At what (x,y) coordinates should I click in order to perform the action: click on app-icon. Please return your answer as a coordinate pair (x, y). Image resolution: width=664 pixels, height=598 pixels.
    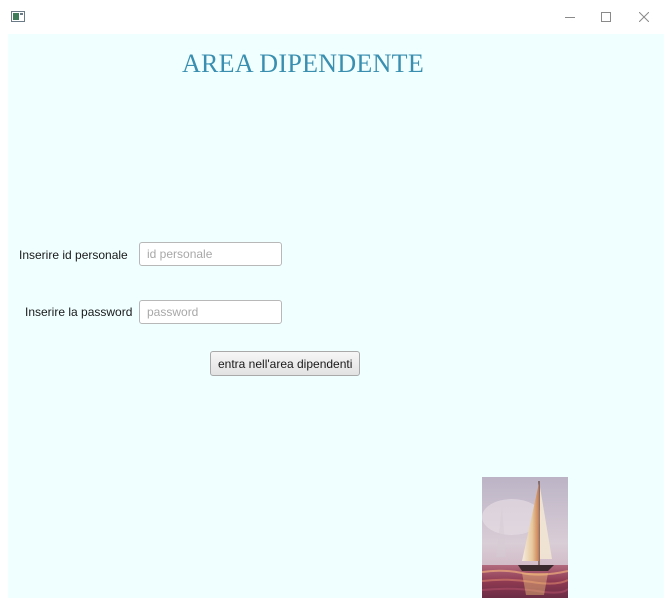
    Looking at the image, I should click on (18, 16).